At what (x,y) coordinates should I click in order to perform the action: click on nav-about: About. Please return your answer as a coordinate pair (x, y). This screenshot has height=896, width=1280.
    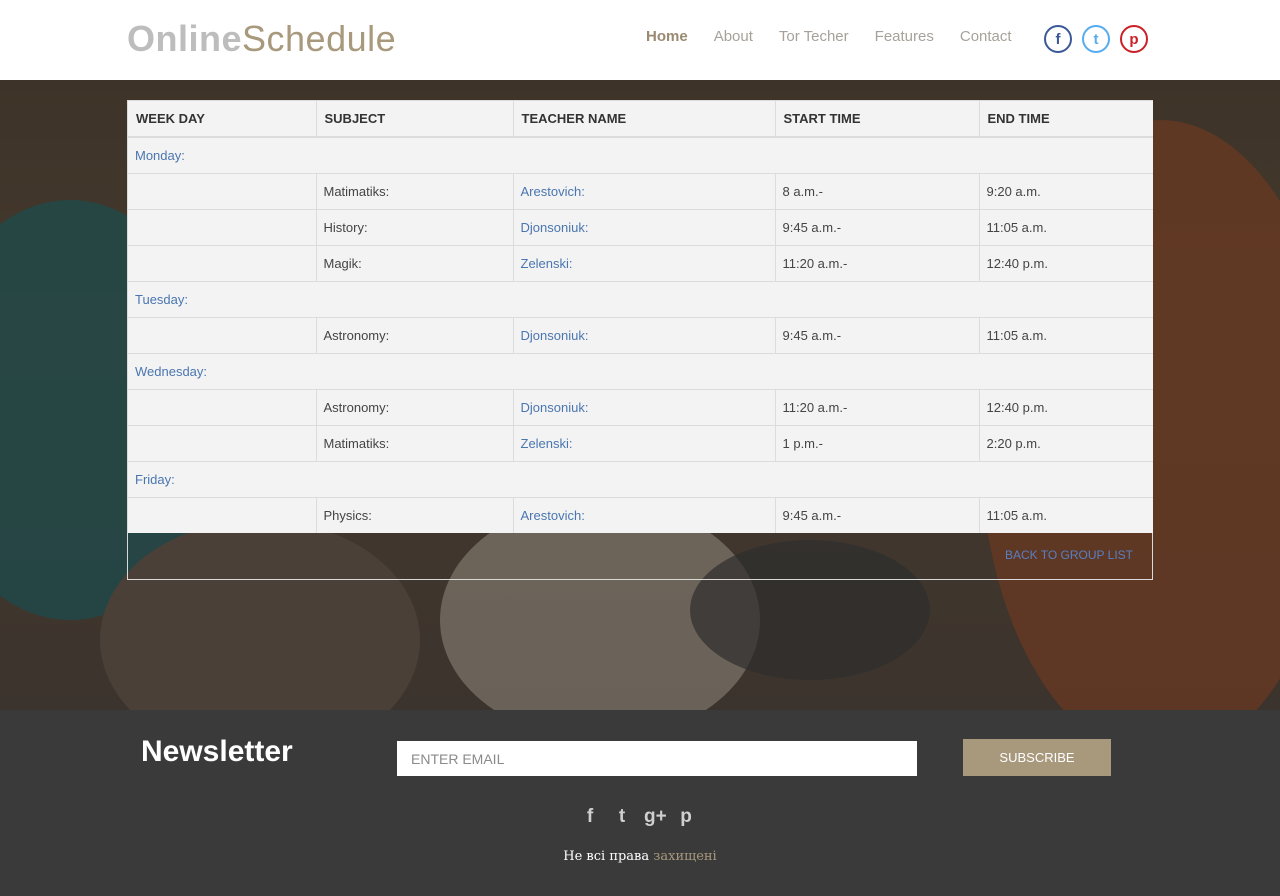
    Looking at the image, I should click on (733, 36).